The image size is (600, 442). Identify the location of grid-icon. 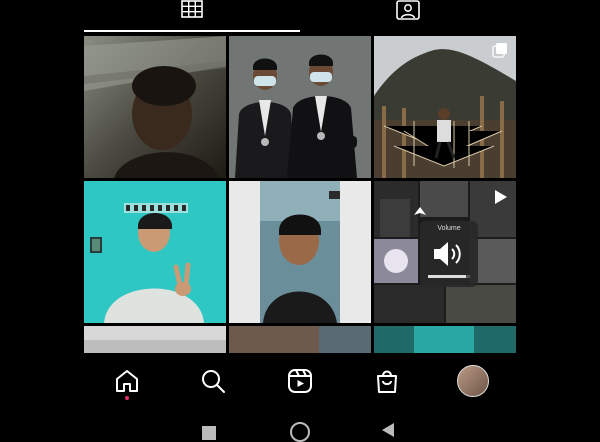
(192, 9).